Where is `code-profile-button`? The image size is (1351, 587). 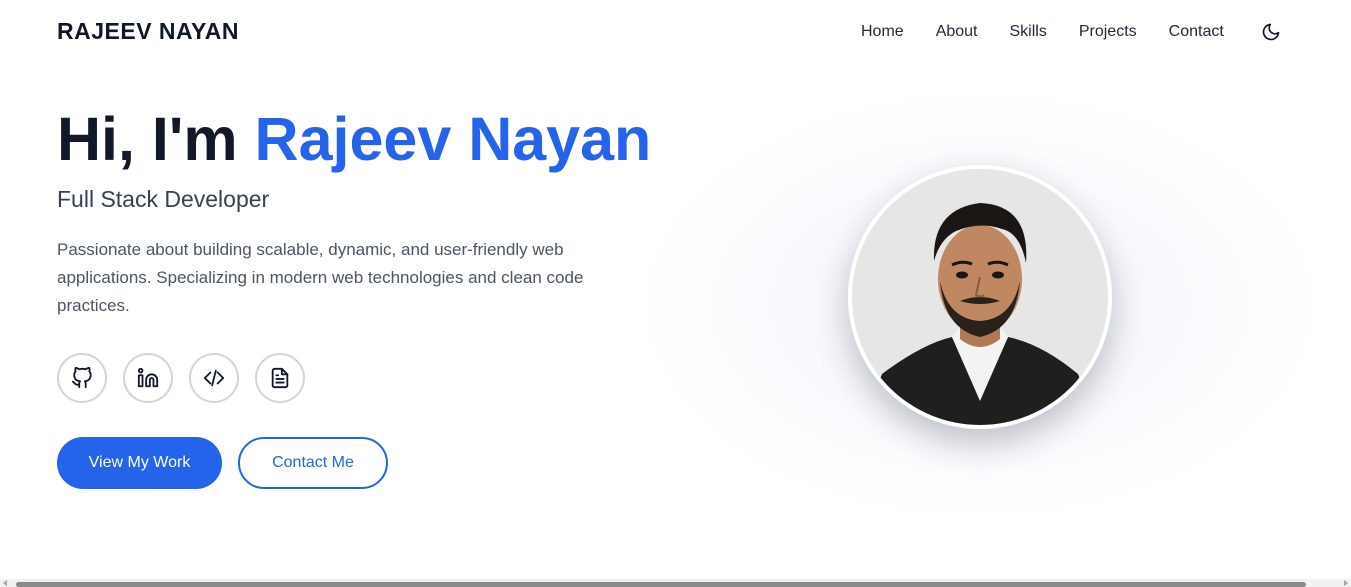
code-profile-button is located at coordinates (214, 378).